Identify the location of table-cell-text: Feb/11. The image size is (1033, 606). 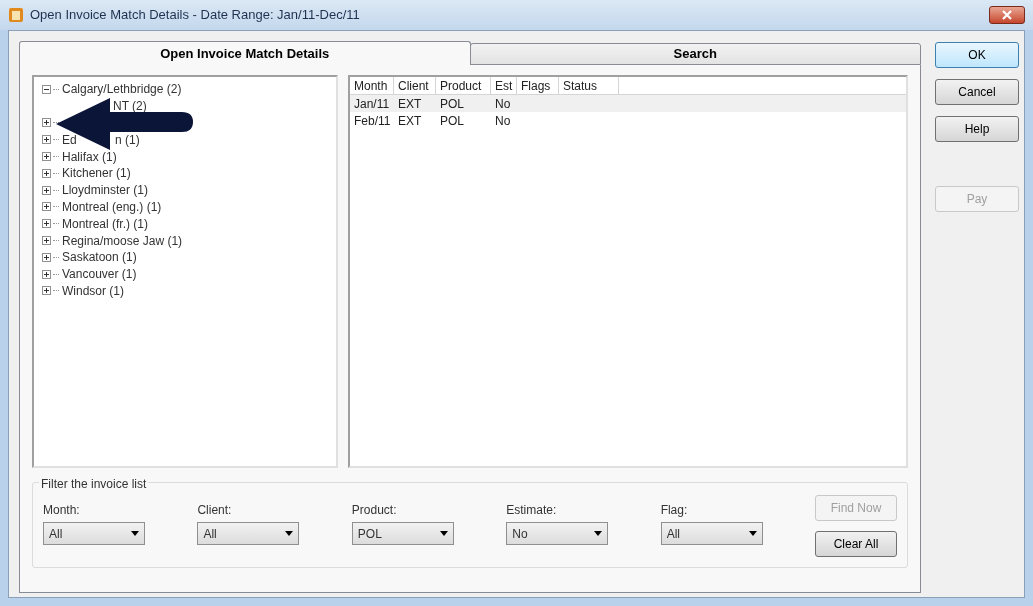
(372, 120).